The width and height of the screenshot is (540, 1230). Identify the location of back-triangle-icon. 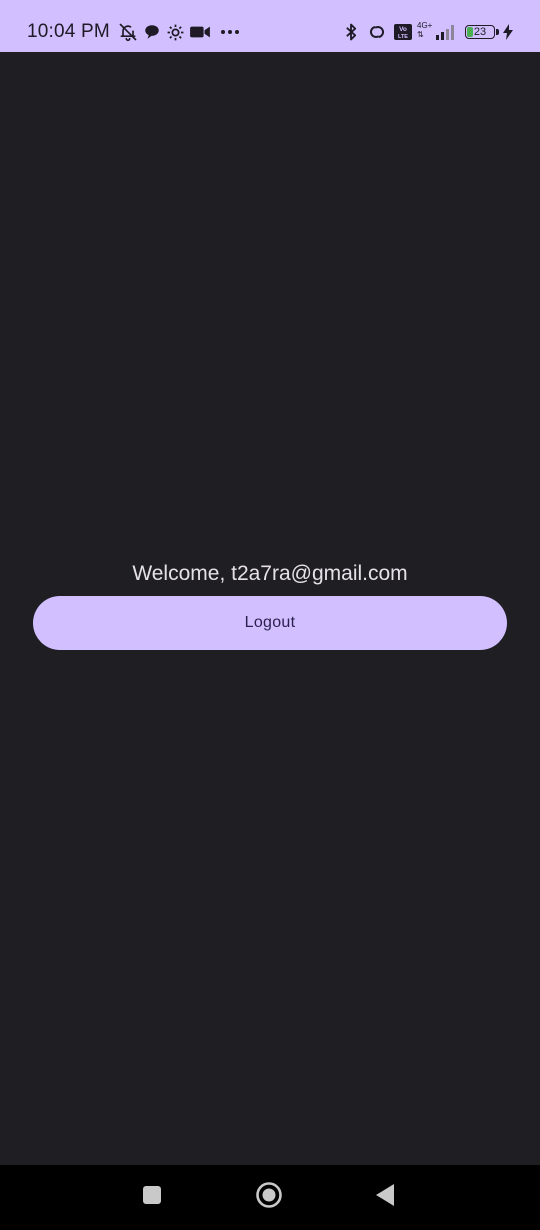
(385, 1197).